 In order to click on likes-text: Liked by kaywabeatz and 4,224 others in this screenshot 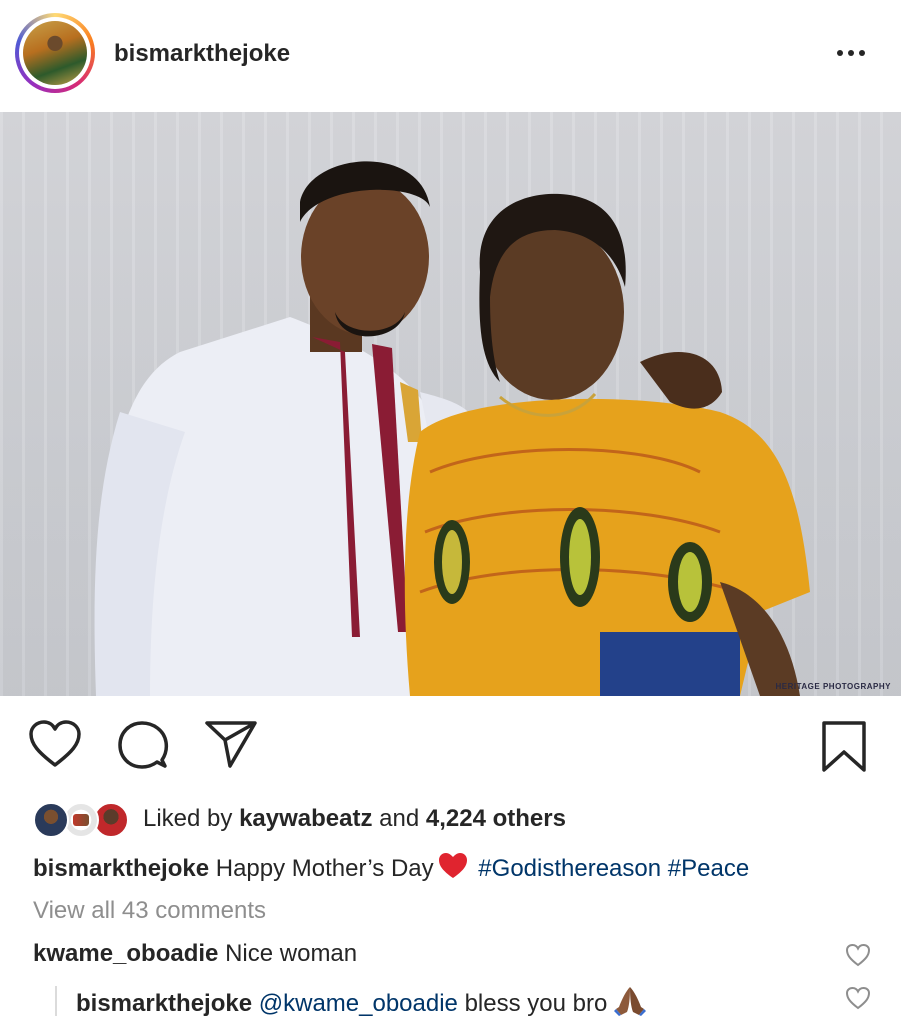, I will do `click(354, 819)`.